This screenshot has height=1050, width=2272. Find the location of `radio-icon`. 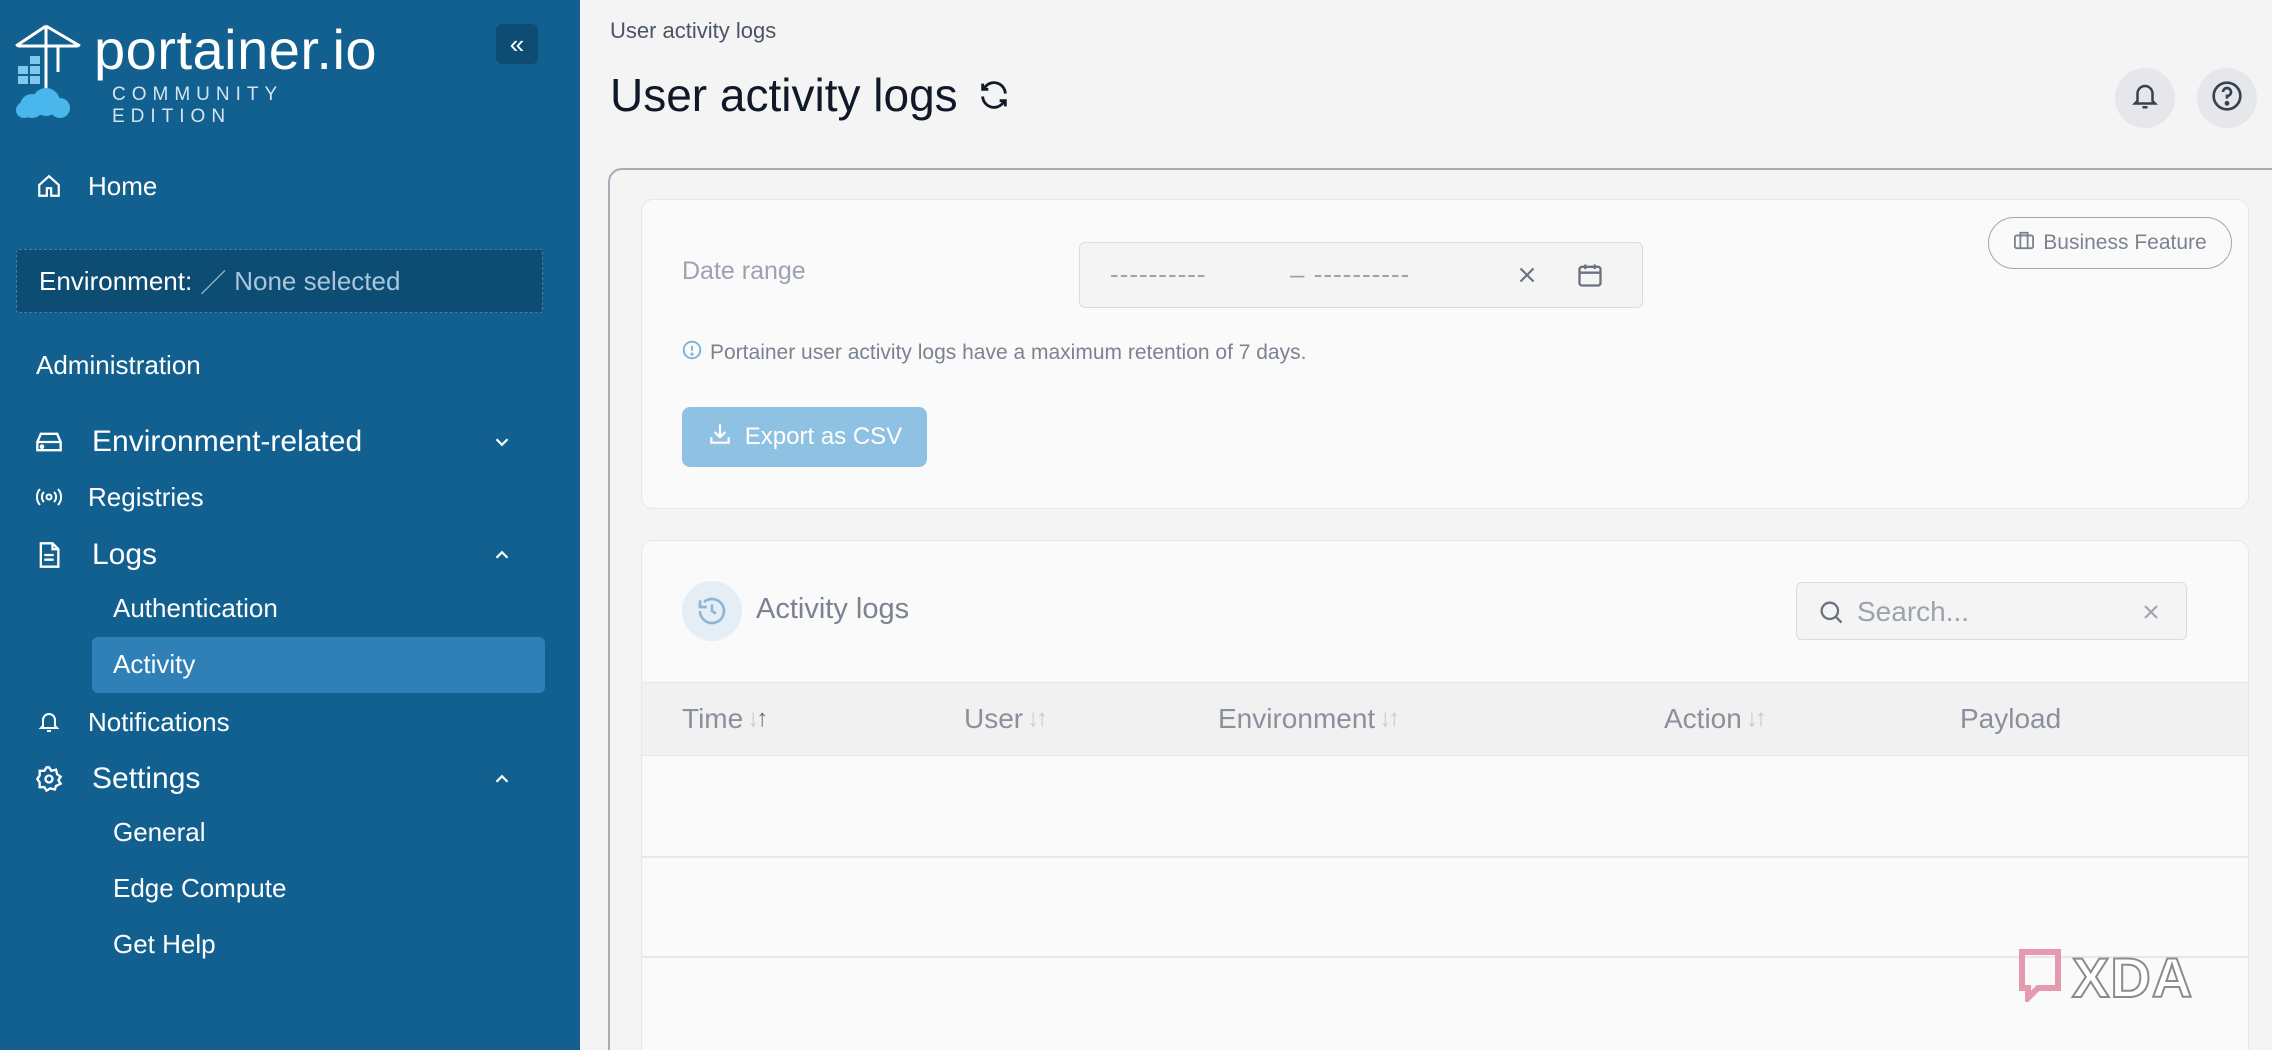

radio-icon is located at coordinates (49, 497).